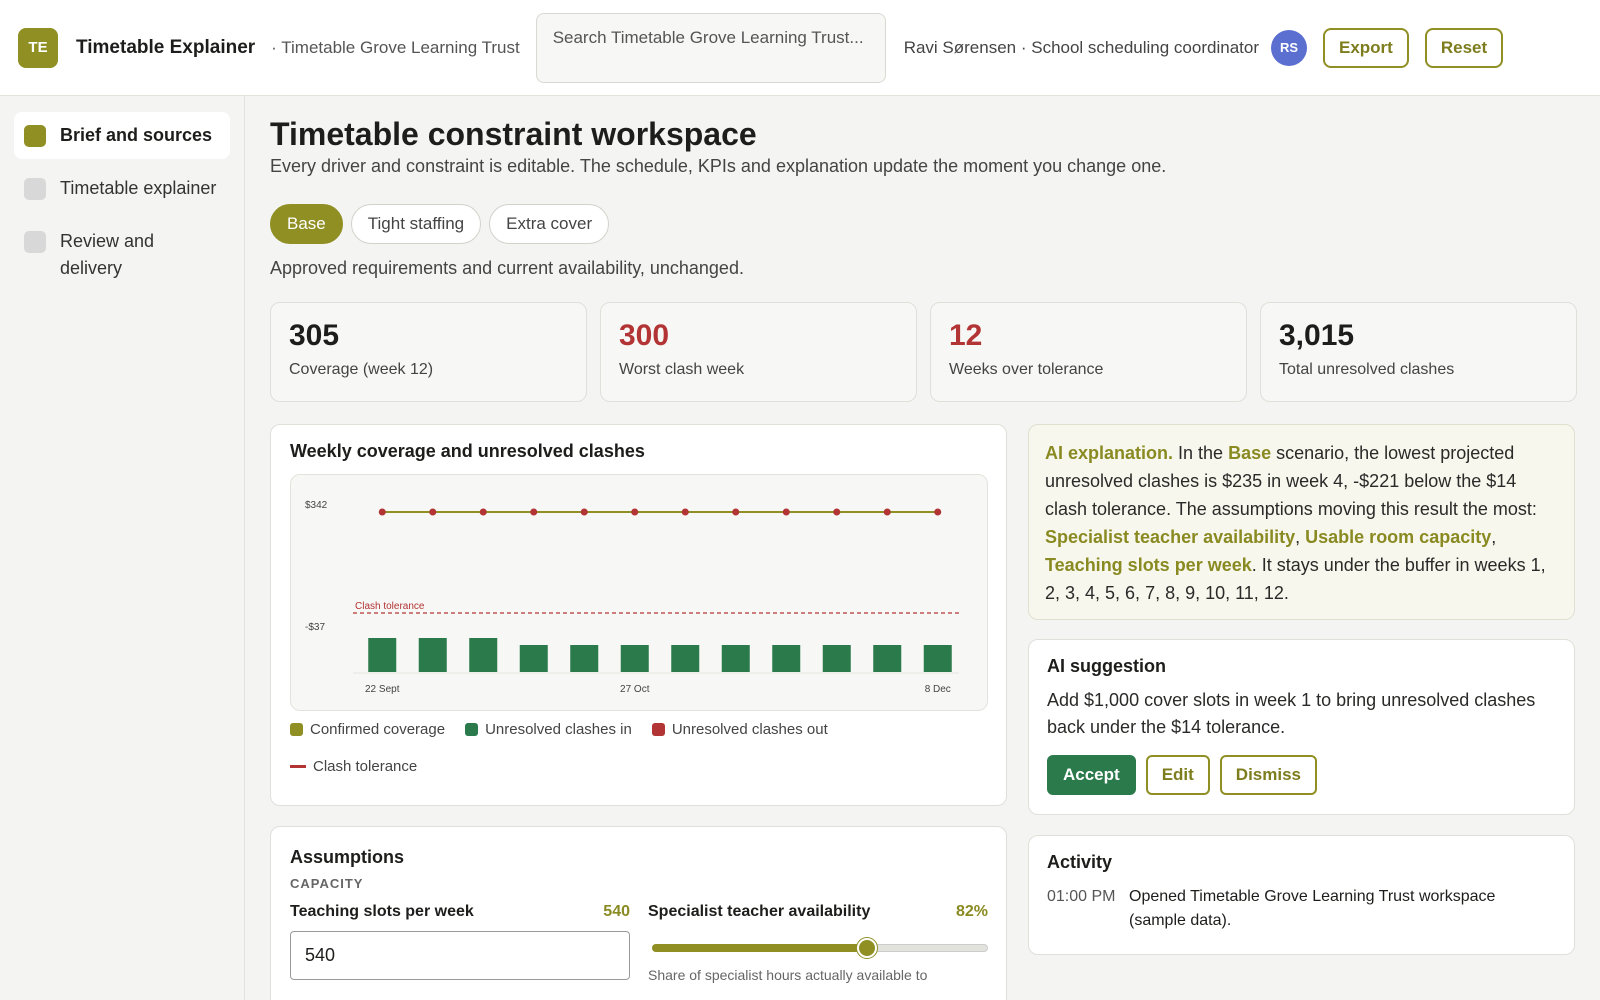 This screenshot has width=1600, height=1000. I want to click on assumptions-title: Assumptions, so click(347, 857).